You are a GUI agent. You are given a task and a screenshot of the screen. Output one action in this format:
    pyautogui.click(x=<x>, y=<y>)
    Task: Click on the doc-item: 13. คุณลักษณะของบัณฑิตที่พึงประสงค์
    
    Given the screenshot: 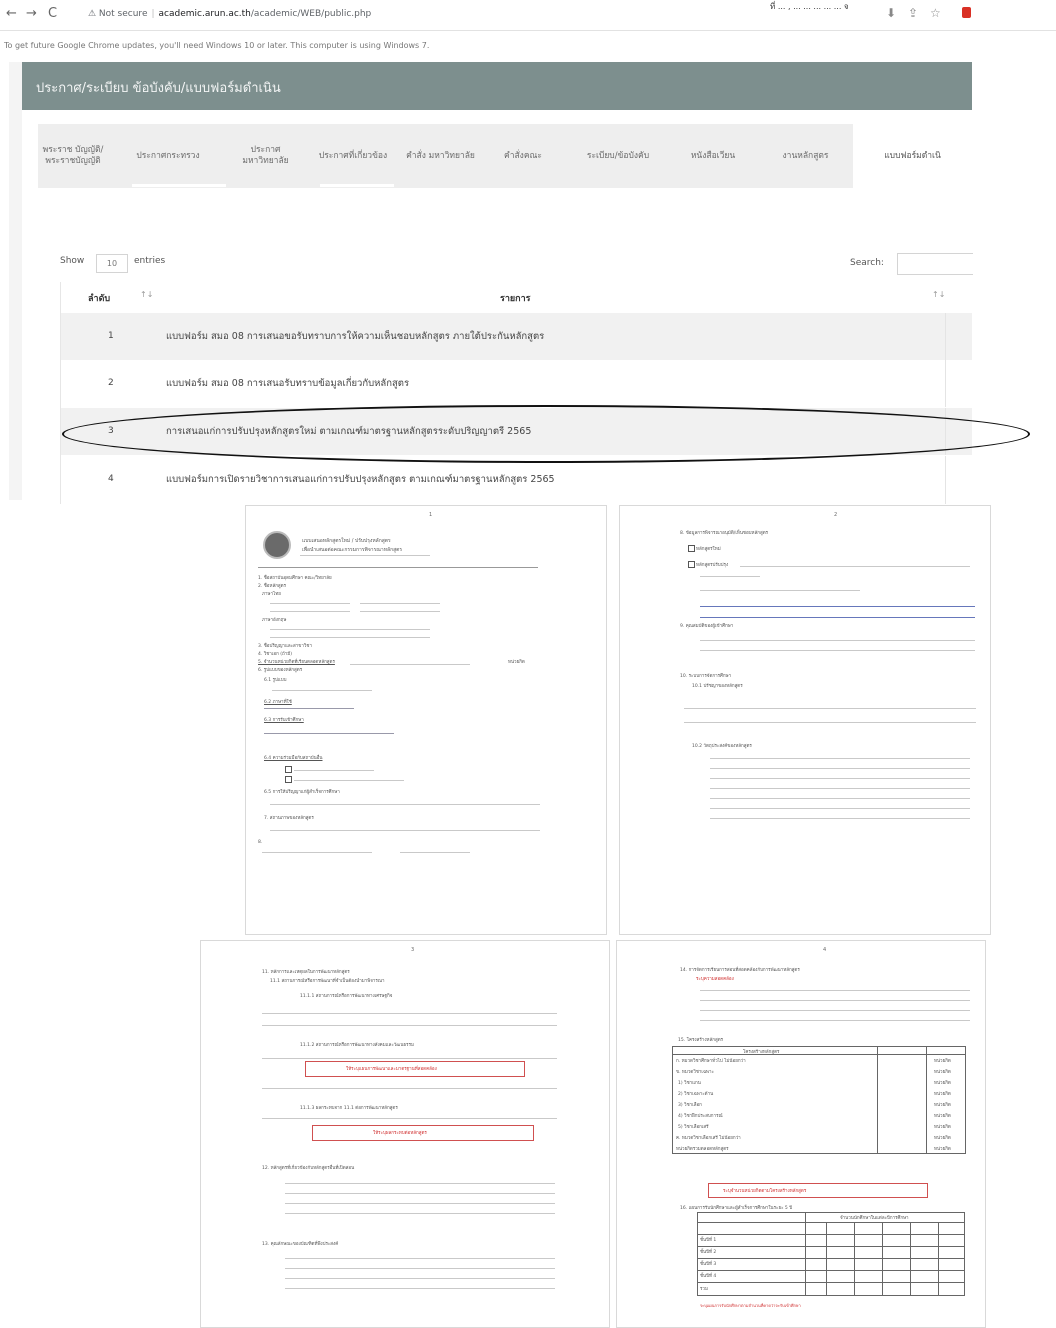 What is the action you would take?
    pyautogui.click(x=300, y=1244)
    